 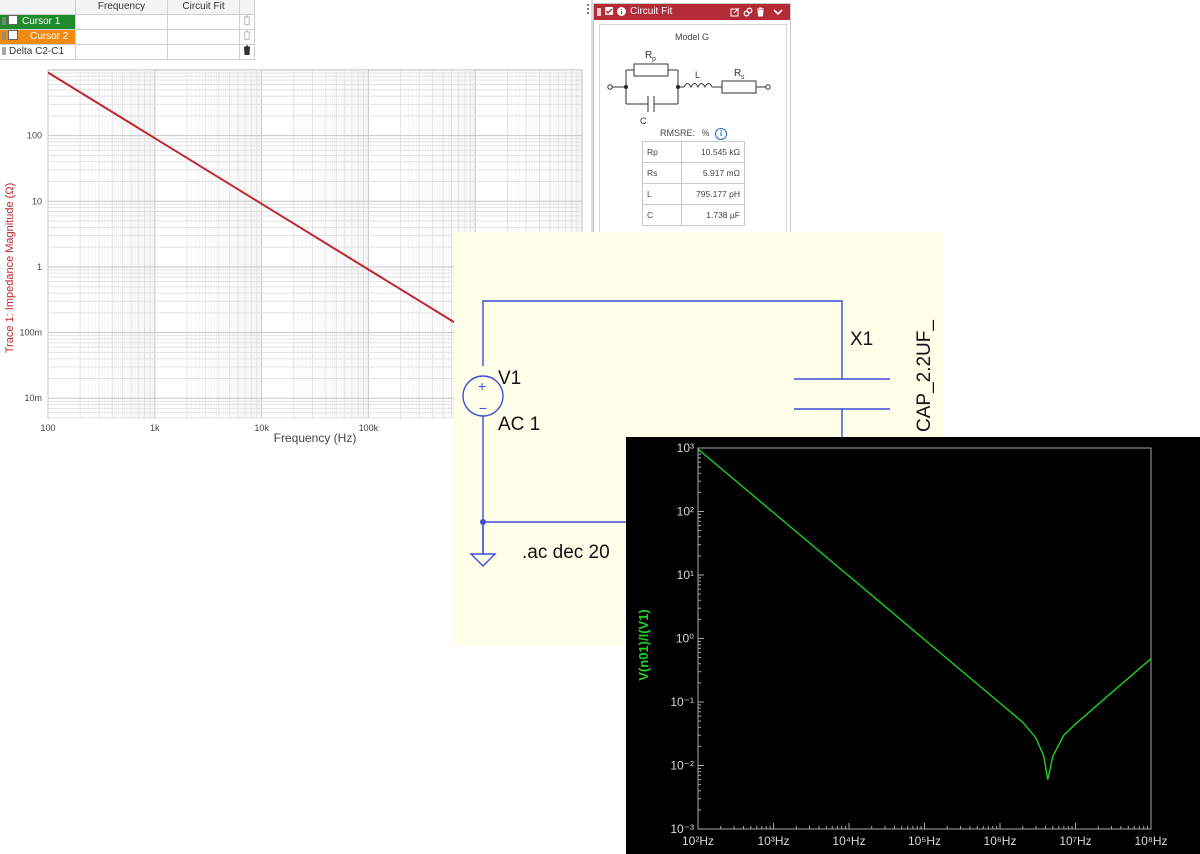 I want to click on cursor-1-row-label: Cursor 1, so click(x=38, y=22).